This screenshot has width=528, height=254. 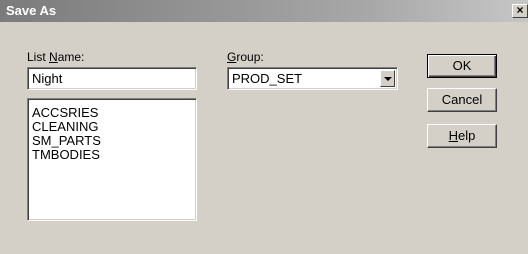 What do you see at coordinates (112, 78) in the screenshot?
I see `list-name-input: Night` at bounding box center [112, 78].